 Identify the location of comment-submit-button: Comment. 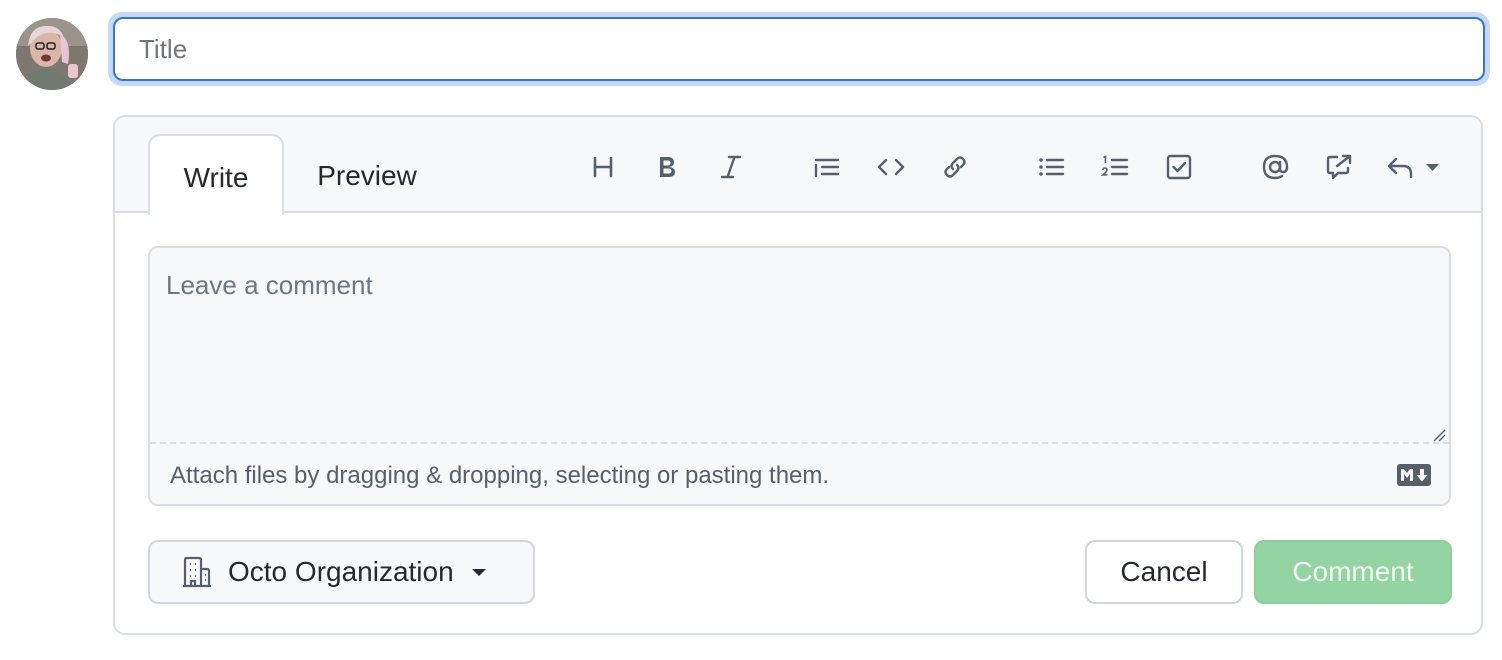
(1353, 572).